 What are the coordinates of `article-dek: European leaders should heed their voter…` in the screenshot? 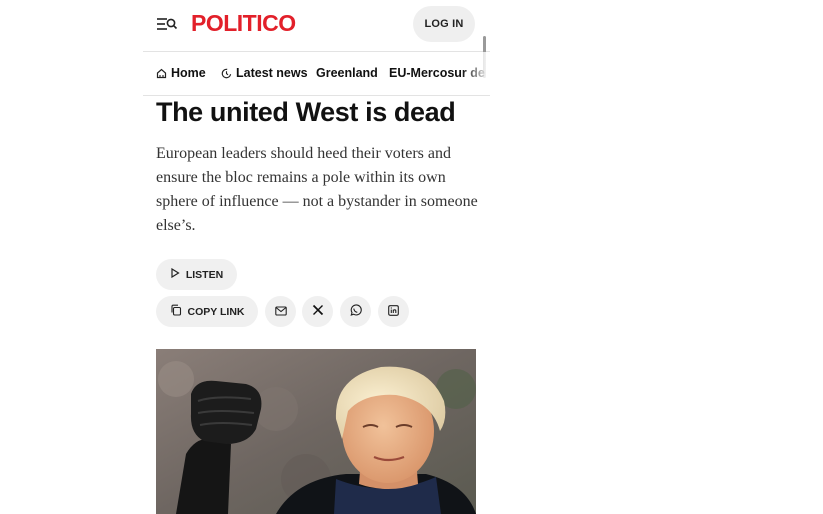 It's located at (317, 189).